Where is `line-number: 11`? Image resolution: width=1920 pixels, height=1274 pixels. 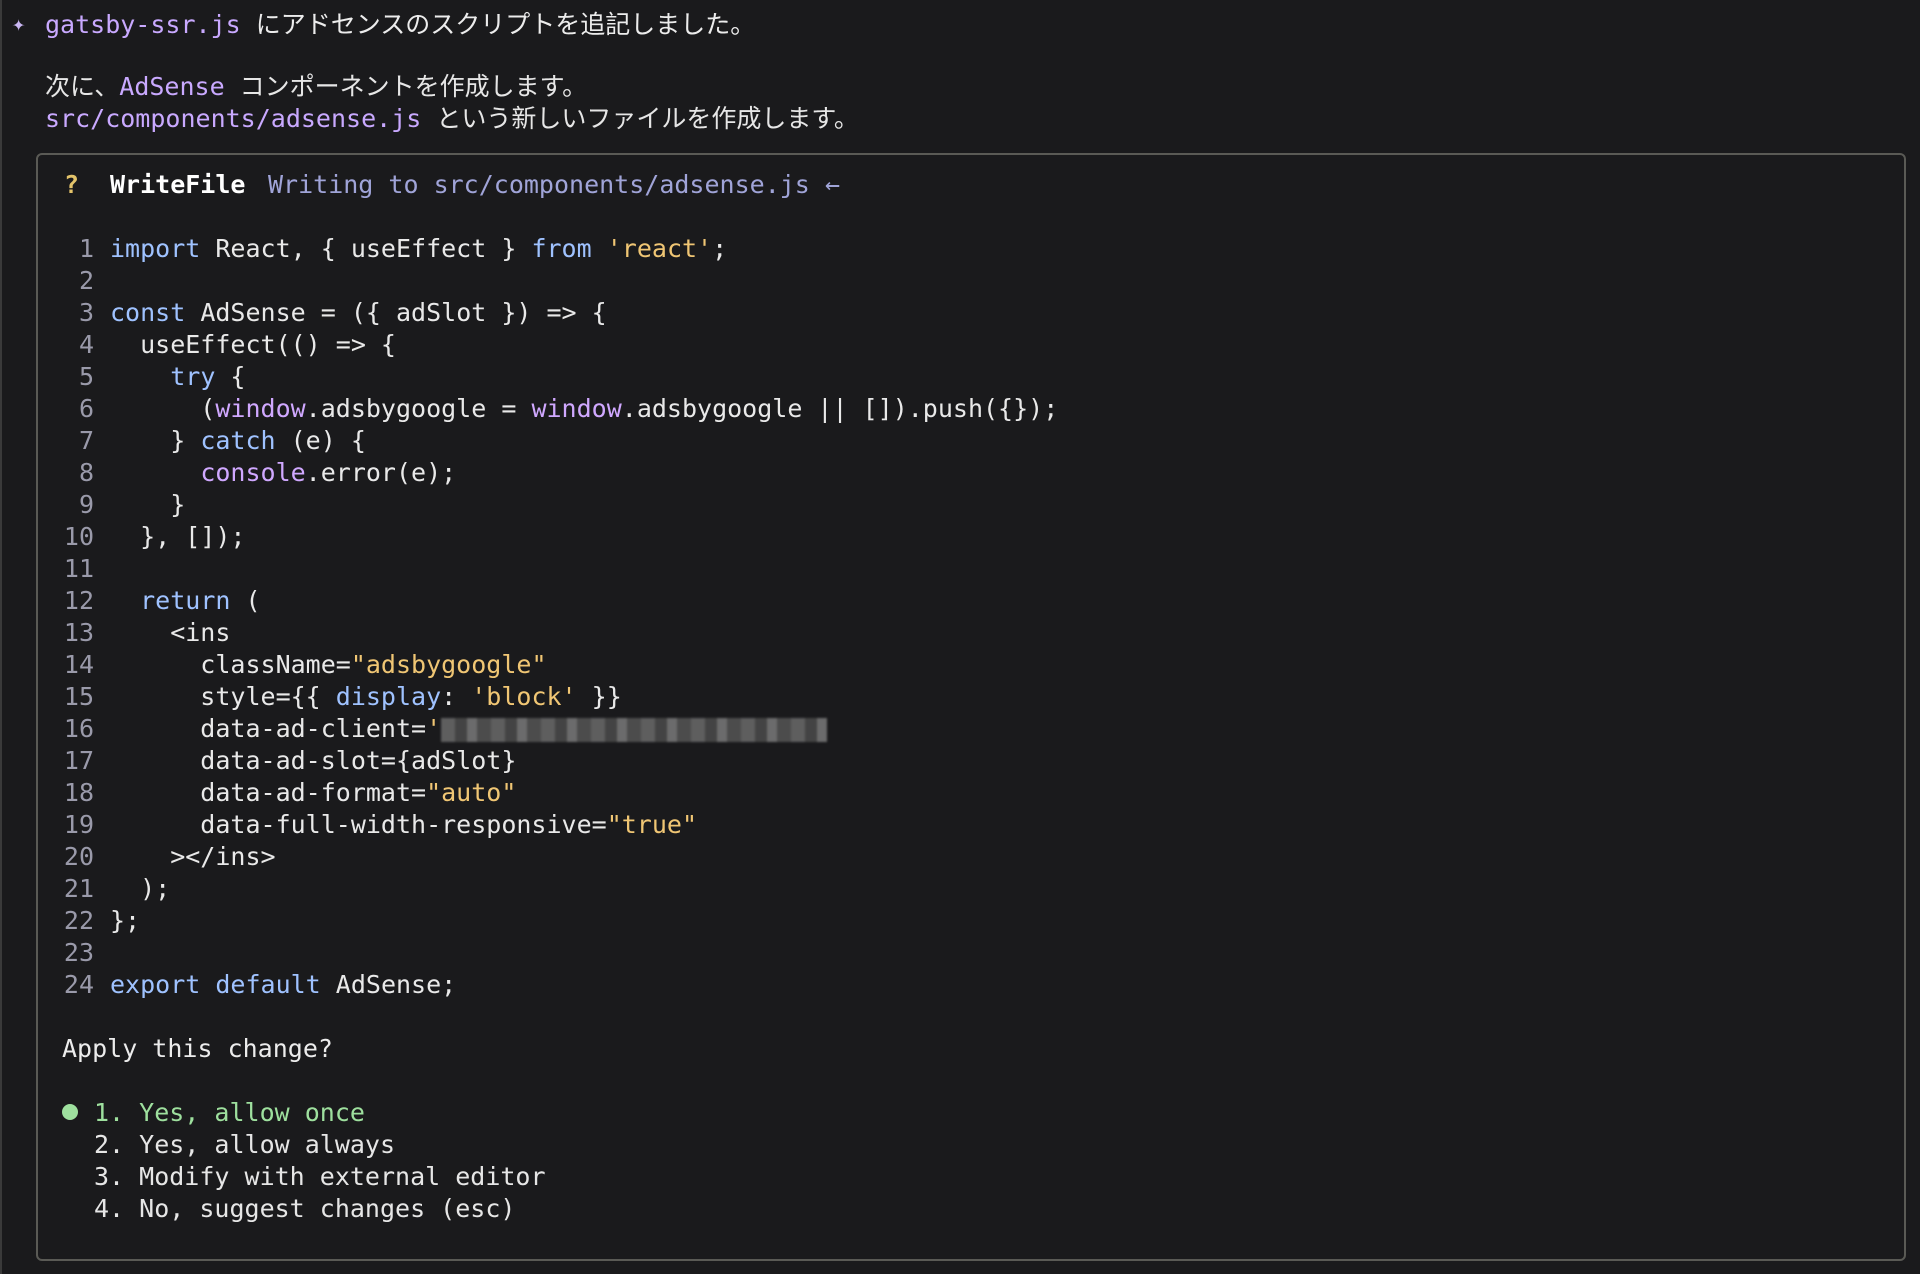
line-number: 11 is located at coordinates (78, 568).